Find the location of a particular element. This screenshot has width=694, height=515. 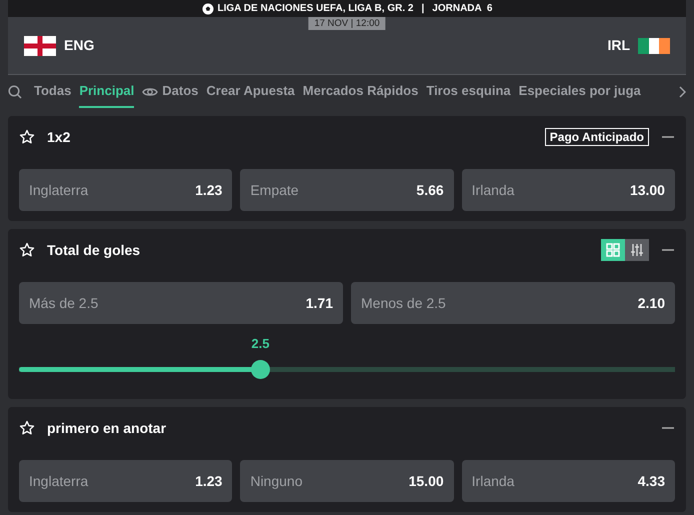

market-title: 1x2 is located at coordinates (58, 137).